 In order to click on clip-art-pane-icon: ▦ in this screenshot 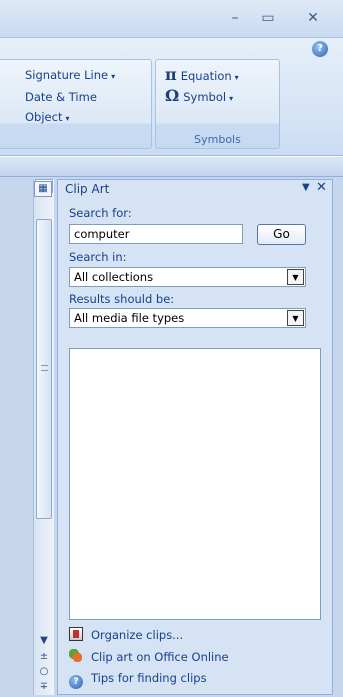, I will do `click(43, 189)`.